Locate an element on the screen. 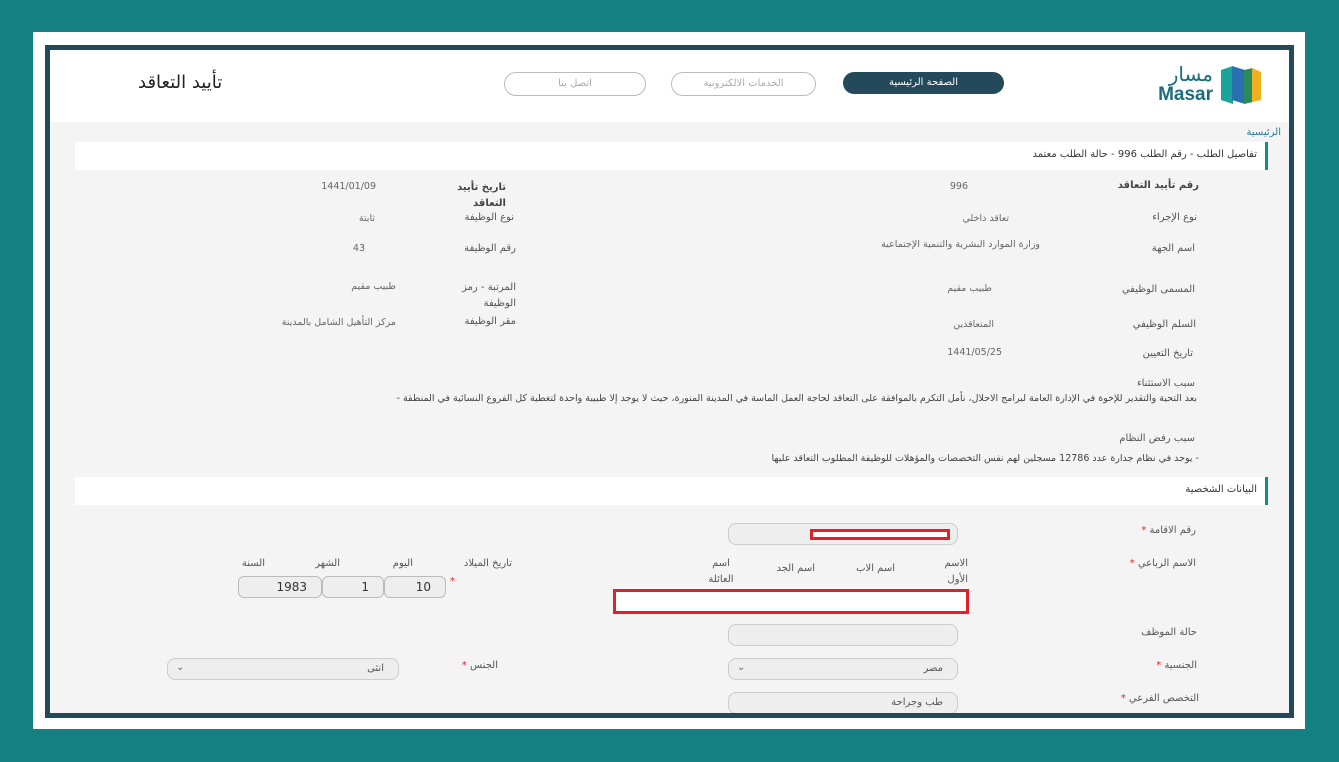 The image size is (1339, 762). logo-english-text: Masar is located at coordinates (1185, 94).